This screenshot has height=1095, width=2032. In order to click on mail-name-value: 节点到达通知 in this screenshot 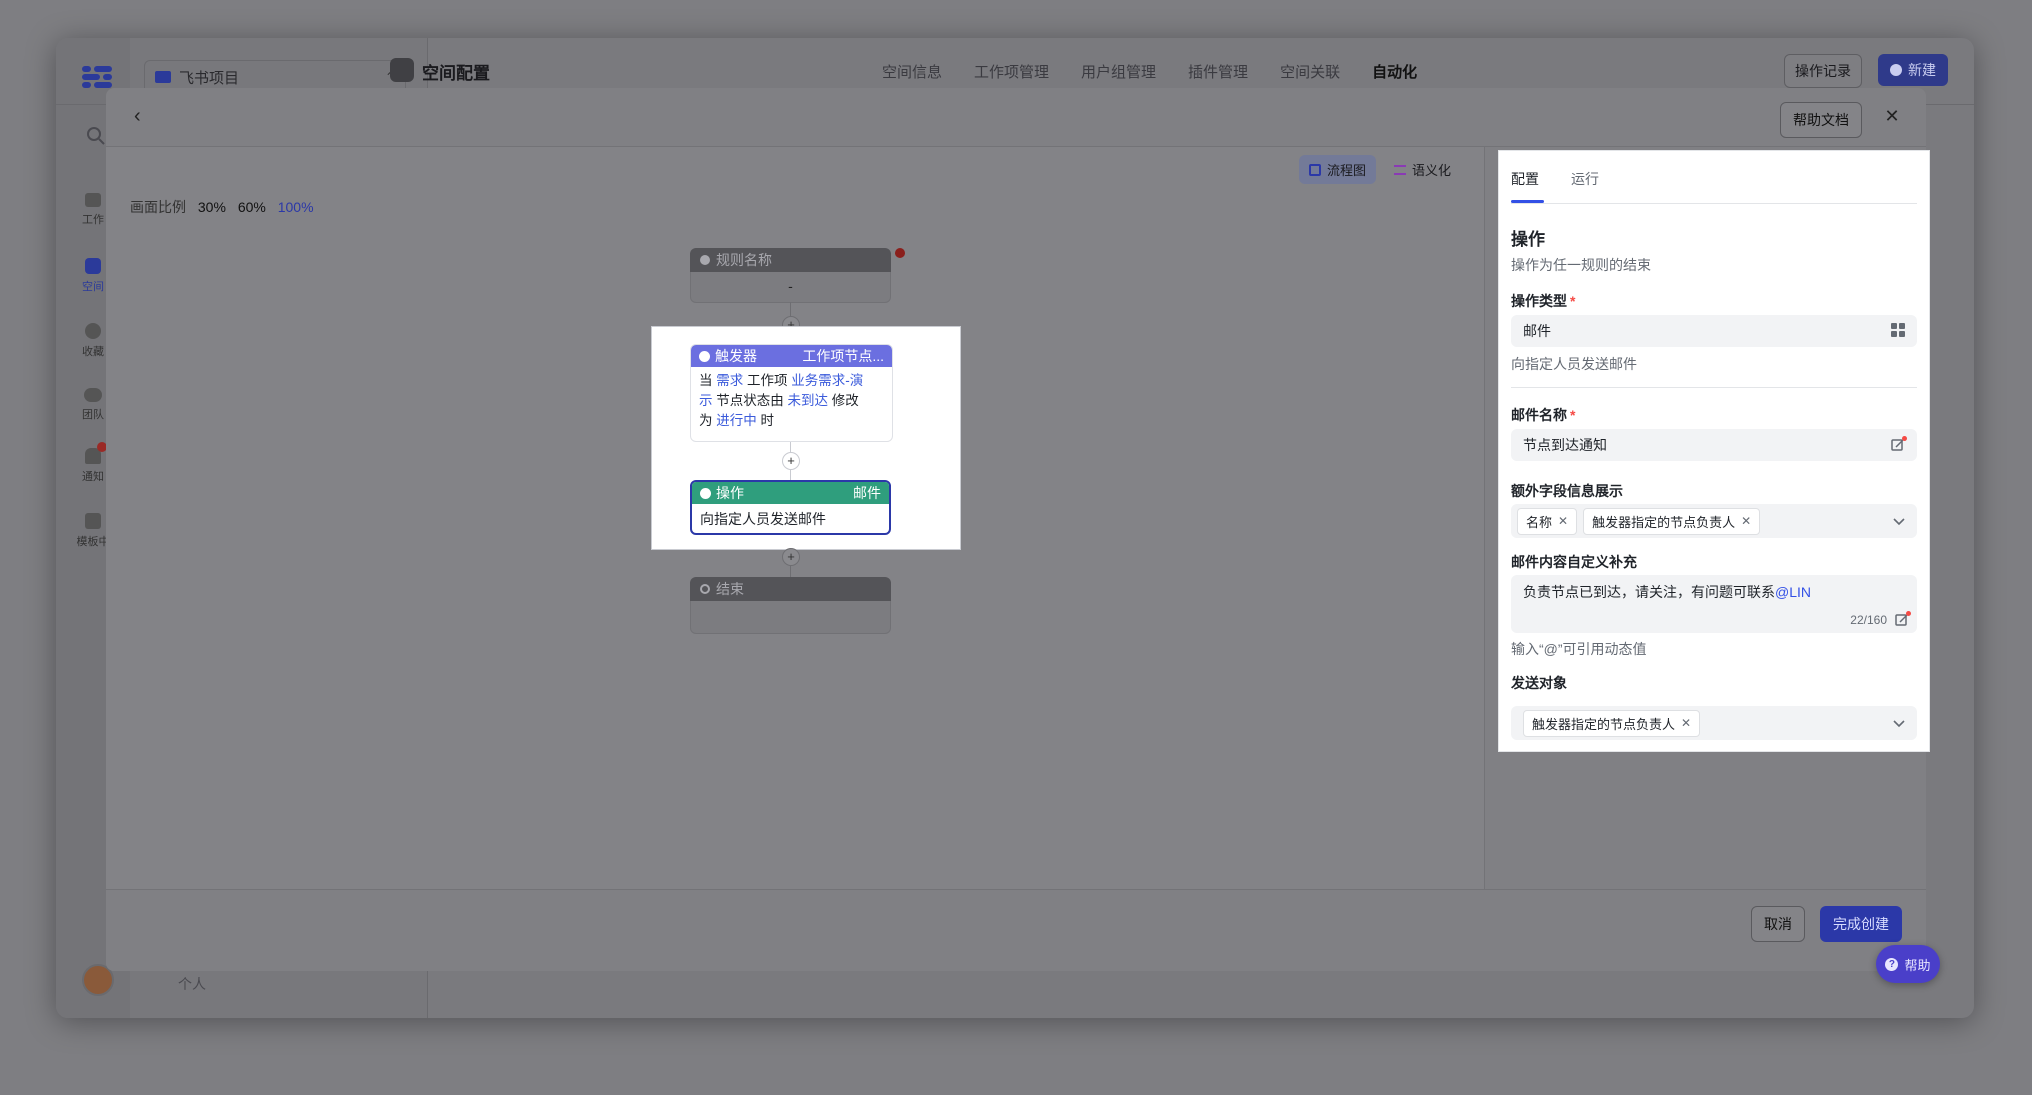, I will do `click(1565, 445)`.